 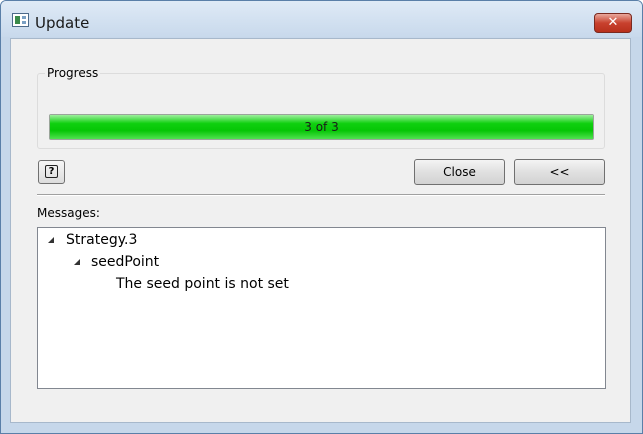 I want to click on window-title: Update, so click(x=62, y=23).